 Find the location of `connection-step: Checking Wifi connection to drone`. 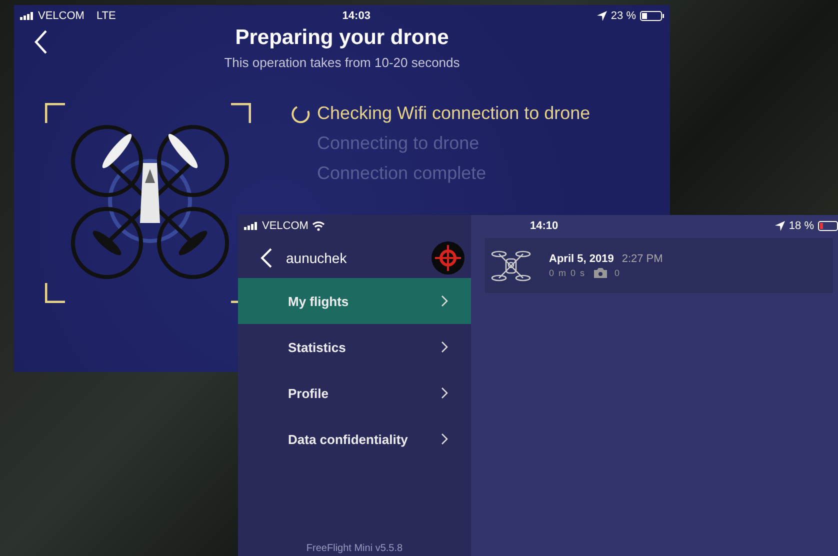

connection-step: Checking Wifi connection to drone is located at coordinates (453, 113).